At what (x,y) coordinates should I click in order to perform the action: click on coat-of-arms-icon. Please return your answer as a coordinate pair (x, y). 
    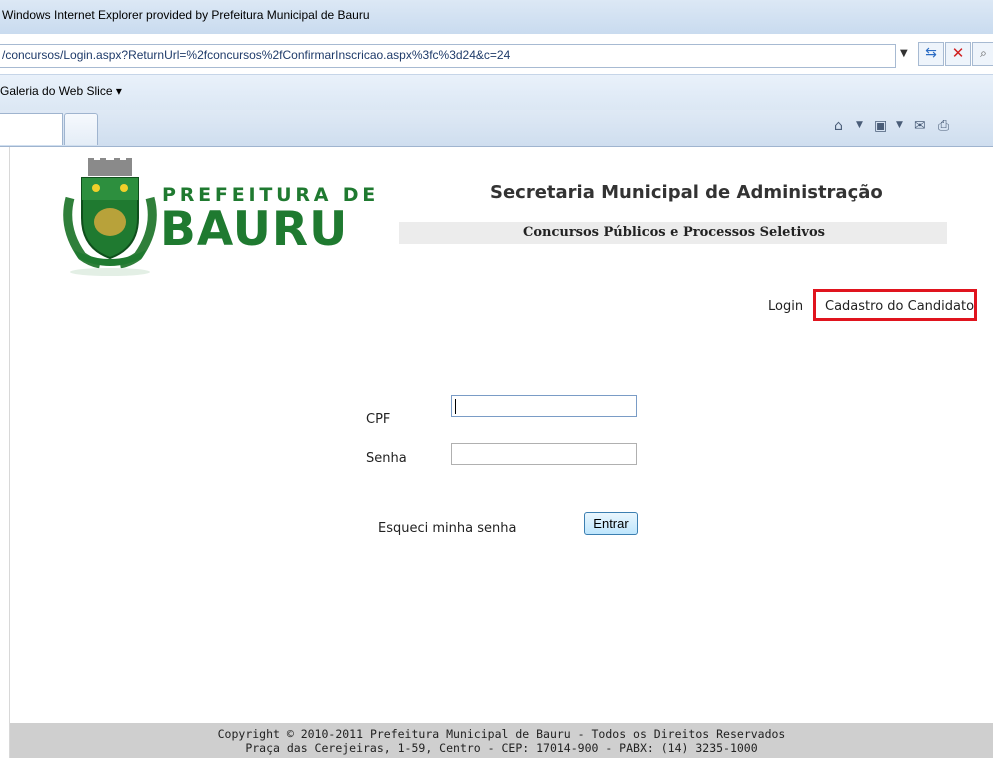
    Looking at the image, I should click on (110, 217).